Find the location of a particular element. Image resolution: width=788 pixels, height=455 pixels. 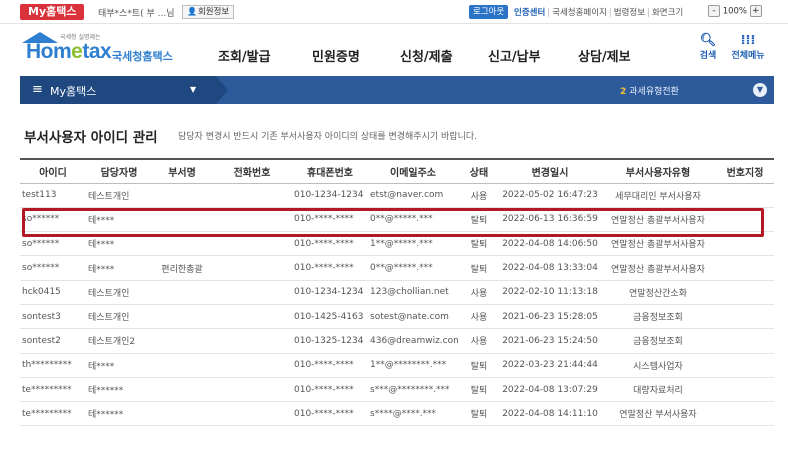

table-cell: s****@****.*** is located at coordinates (413, 414).